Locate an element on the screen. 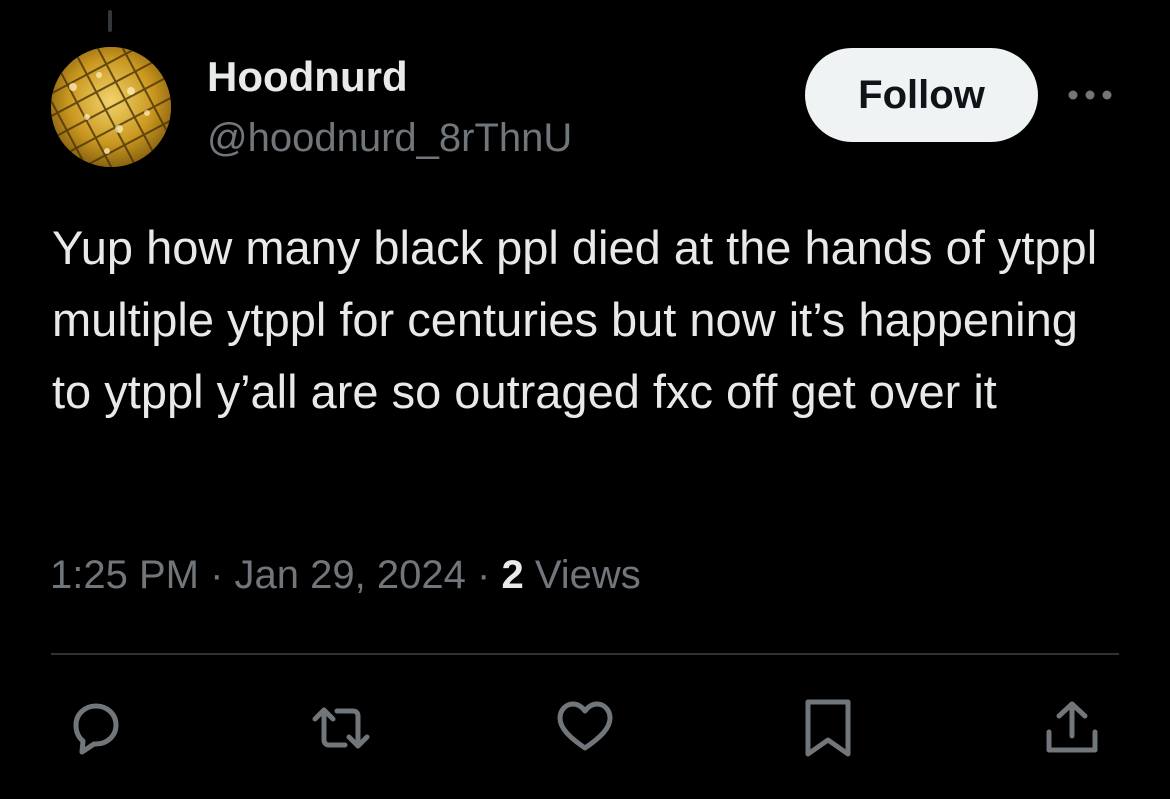 Image resolution: width=1170 pixels, height=799 pixels. bookmark-icon is located at coordinates (828, 728).